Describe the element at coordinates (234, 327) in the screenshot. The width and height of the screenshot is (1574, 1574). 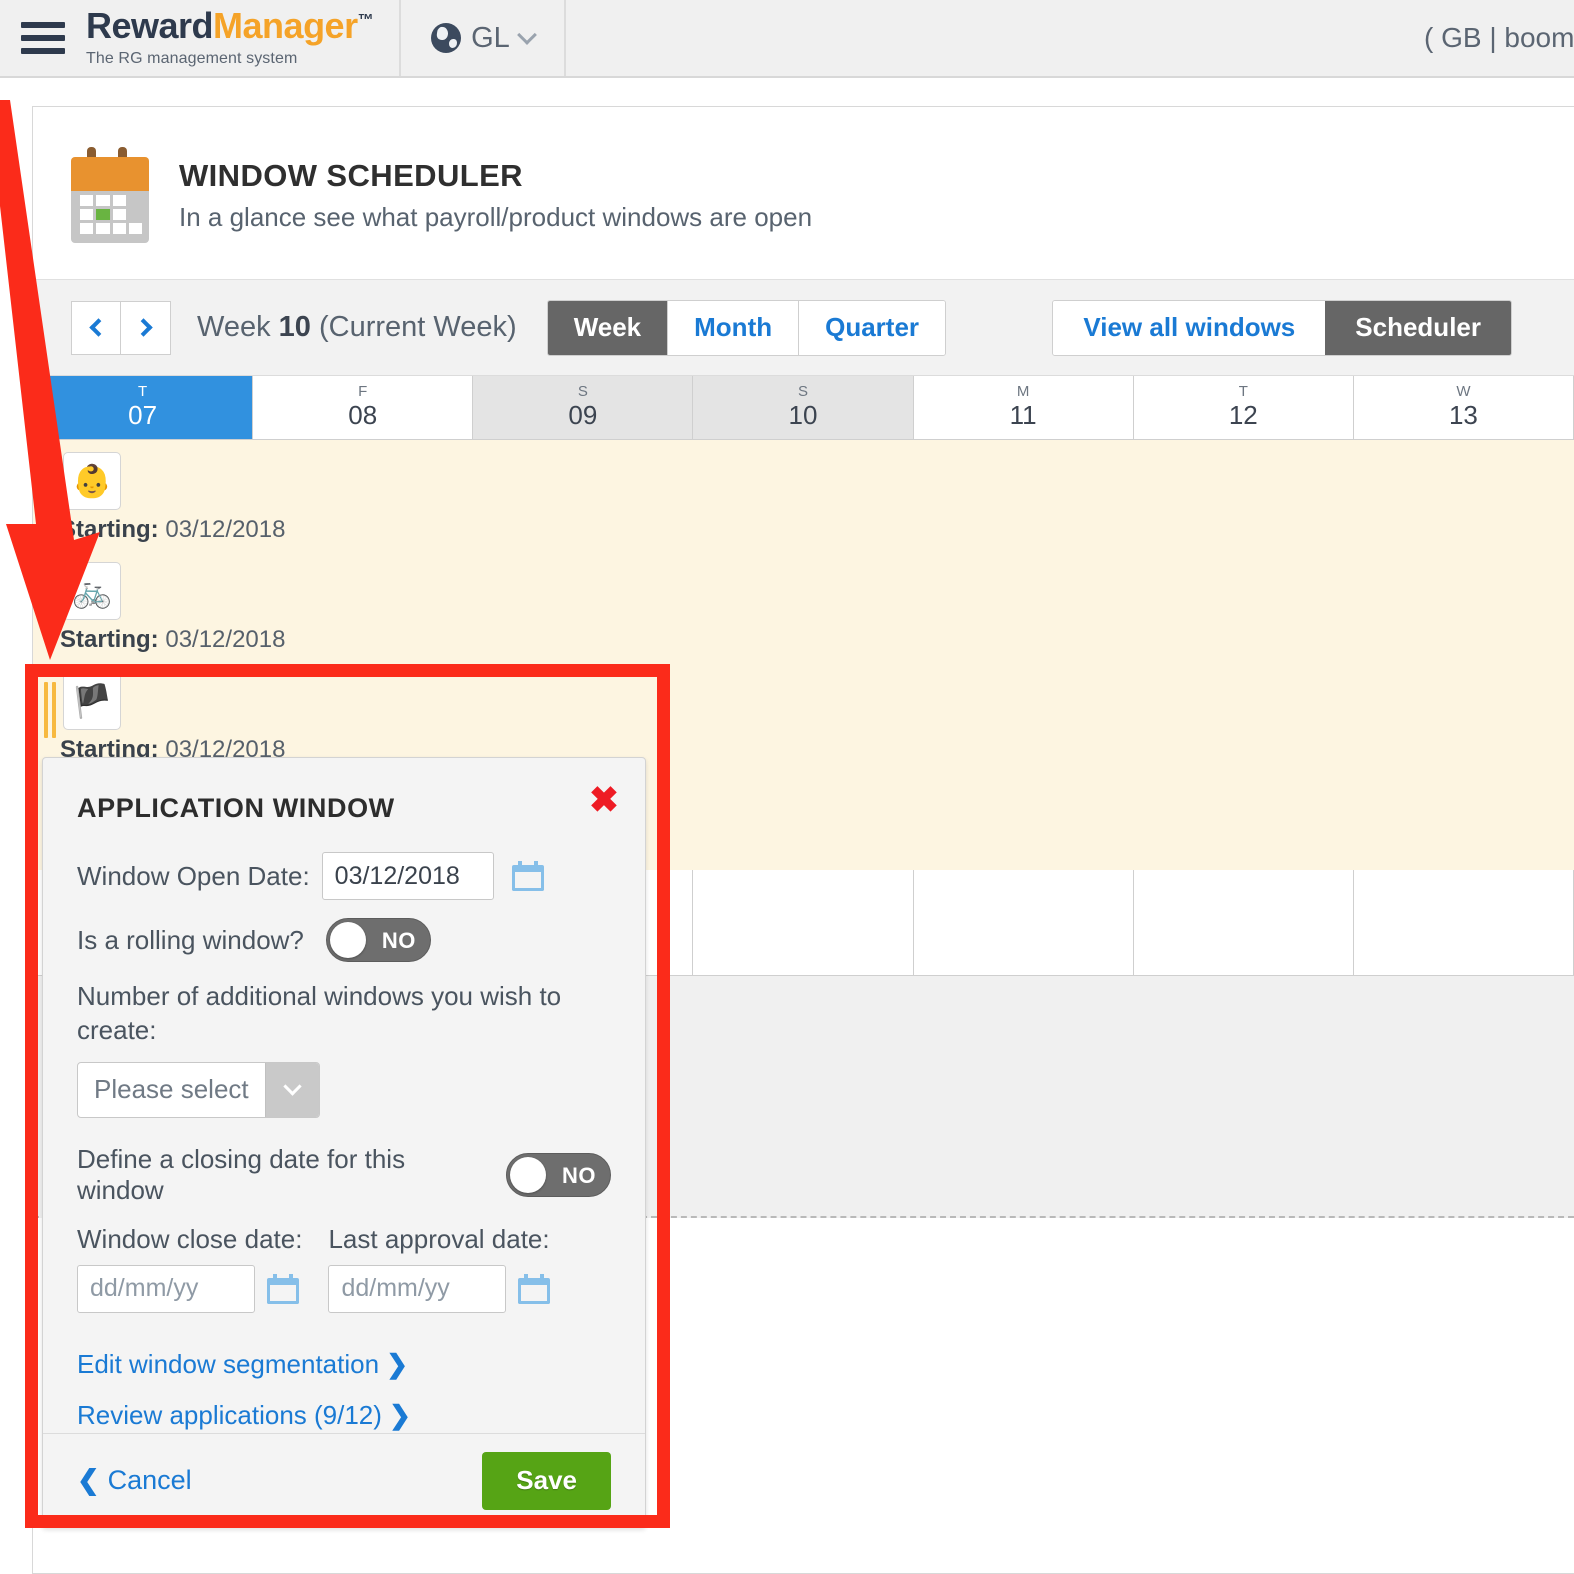
I see `week-prefix: Week` at that location.